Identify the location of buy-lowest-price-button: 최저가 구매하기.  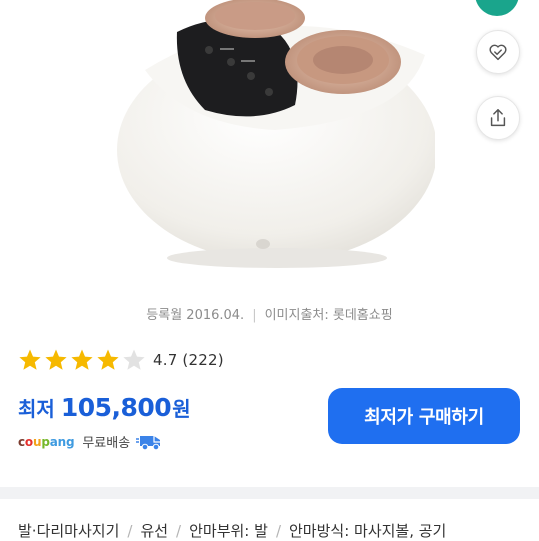
(424, 416).